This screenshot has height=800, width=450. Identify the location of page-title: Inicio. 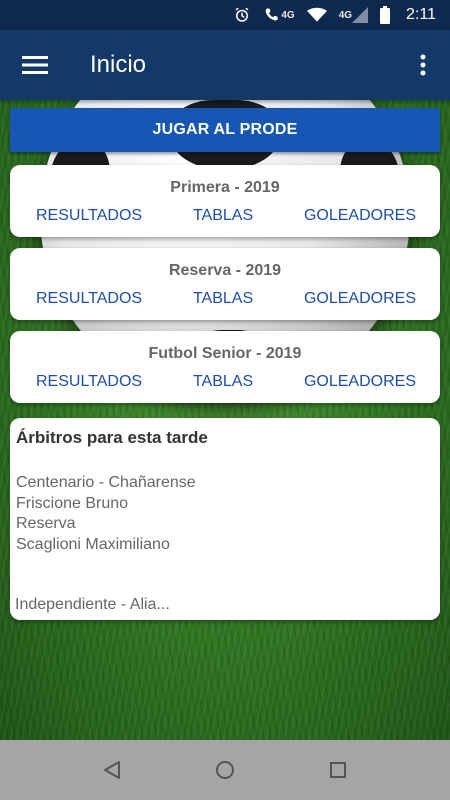
(118, 64).